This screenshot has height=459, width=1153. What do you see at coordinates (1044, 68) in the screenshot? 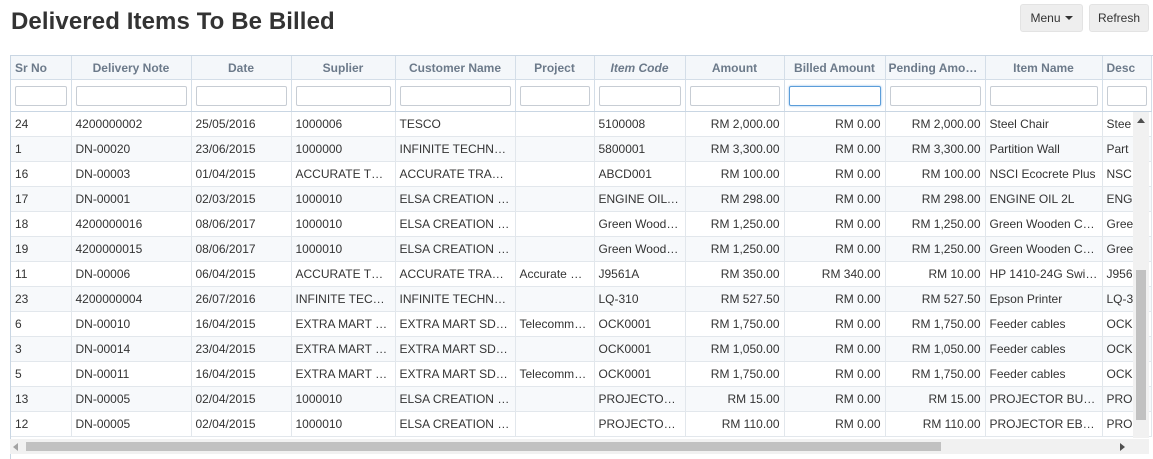
I see `col-header-item-name: Item Name` at bounding box center [1044, 68].